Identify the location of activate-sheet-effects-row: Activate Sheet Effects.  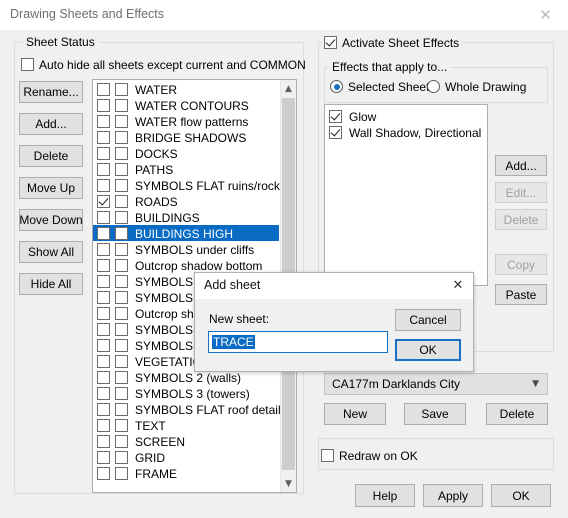
(392, 42).